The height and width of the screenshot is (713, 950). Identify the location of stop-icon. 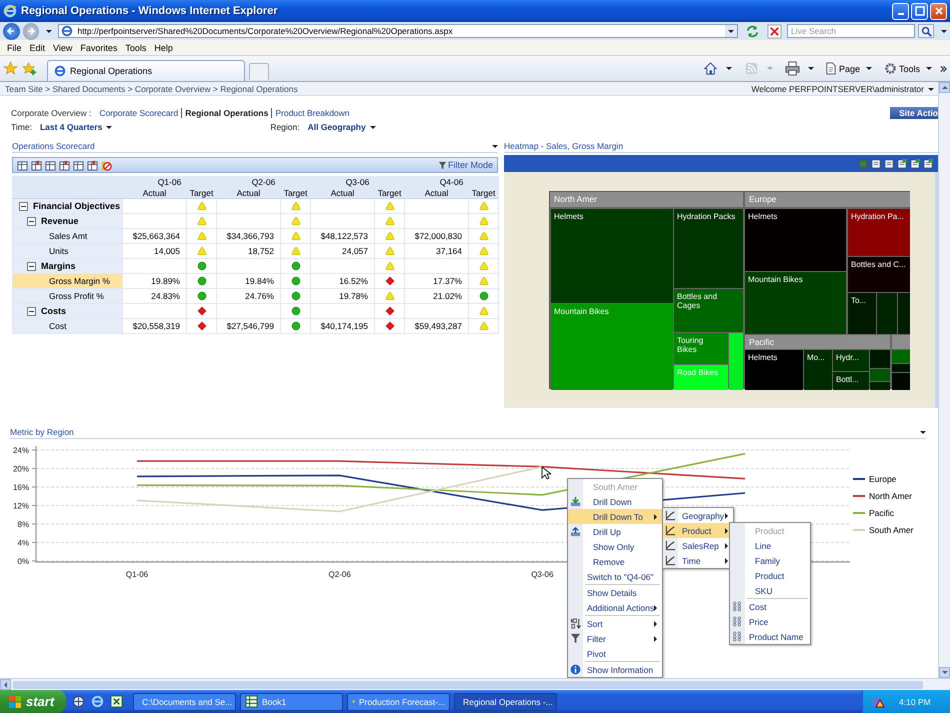
(774, 31).